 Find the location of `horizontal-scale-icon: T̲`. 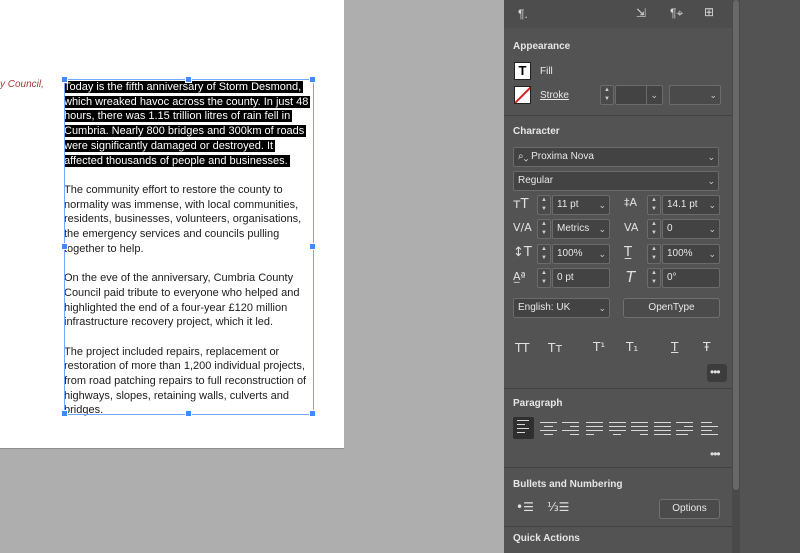

horizontal-scale-icon: T̲ is located at coordinates (628, 252).